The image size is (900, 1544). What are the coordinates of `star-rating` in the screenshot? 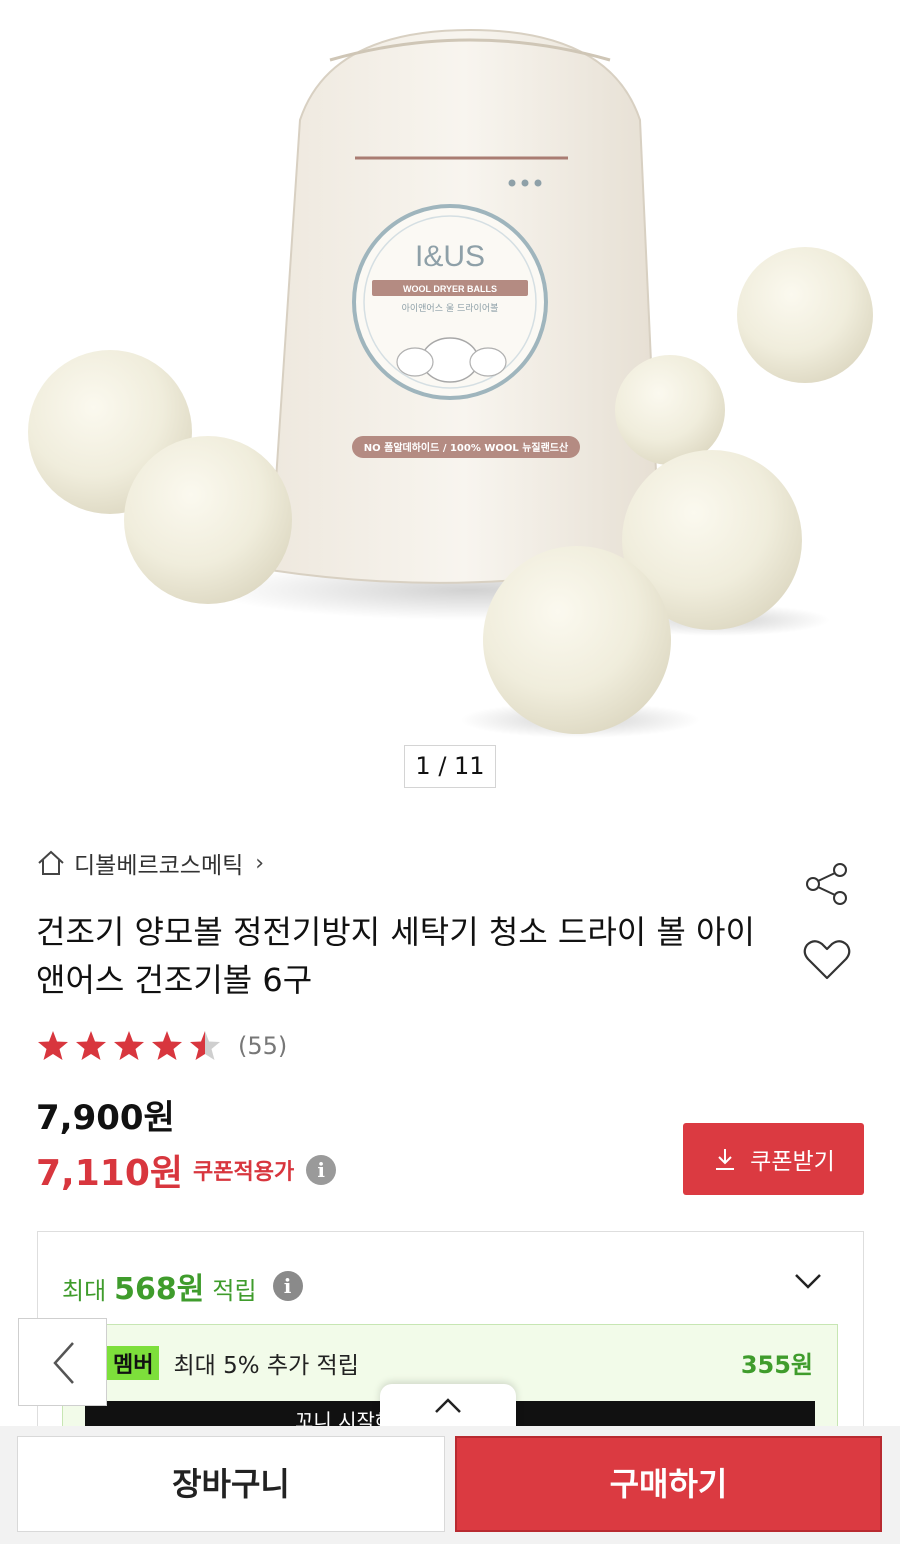 It's located at (132, 1046).